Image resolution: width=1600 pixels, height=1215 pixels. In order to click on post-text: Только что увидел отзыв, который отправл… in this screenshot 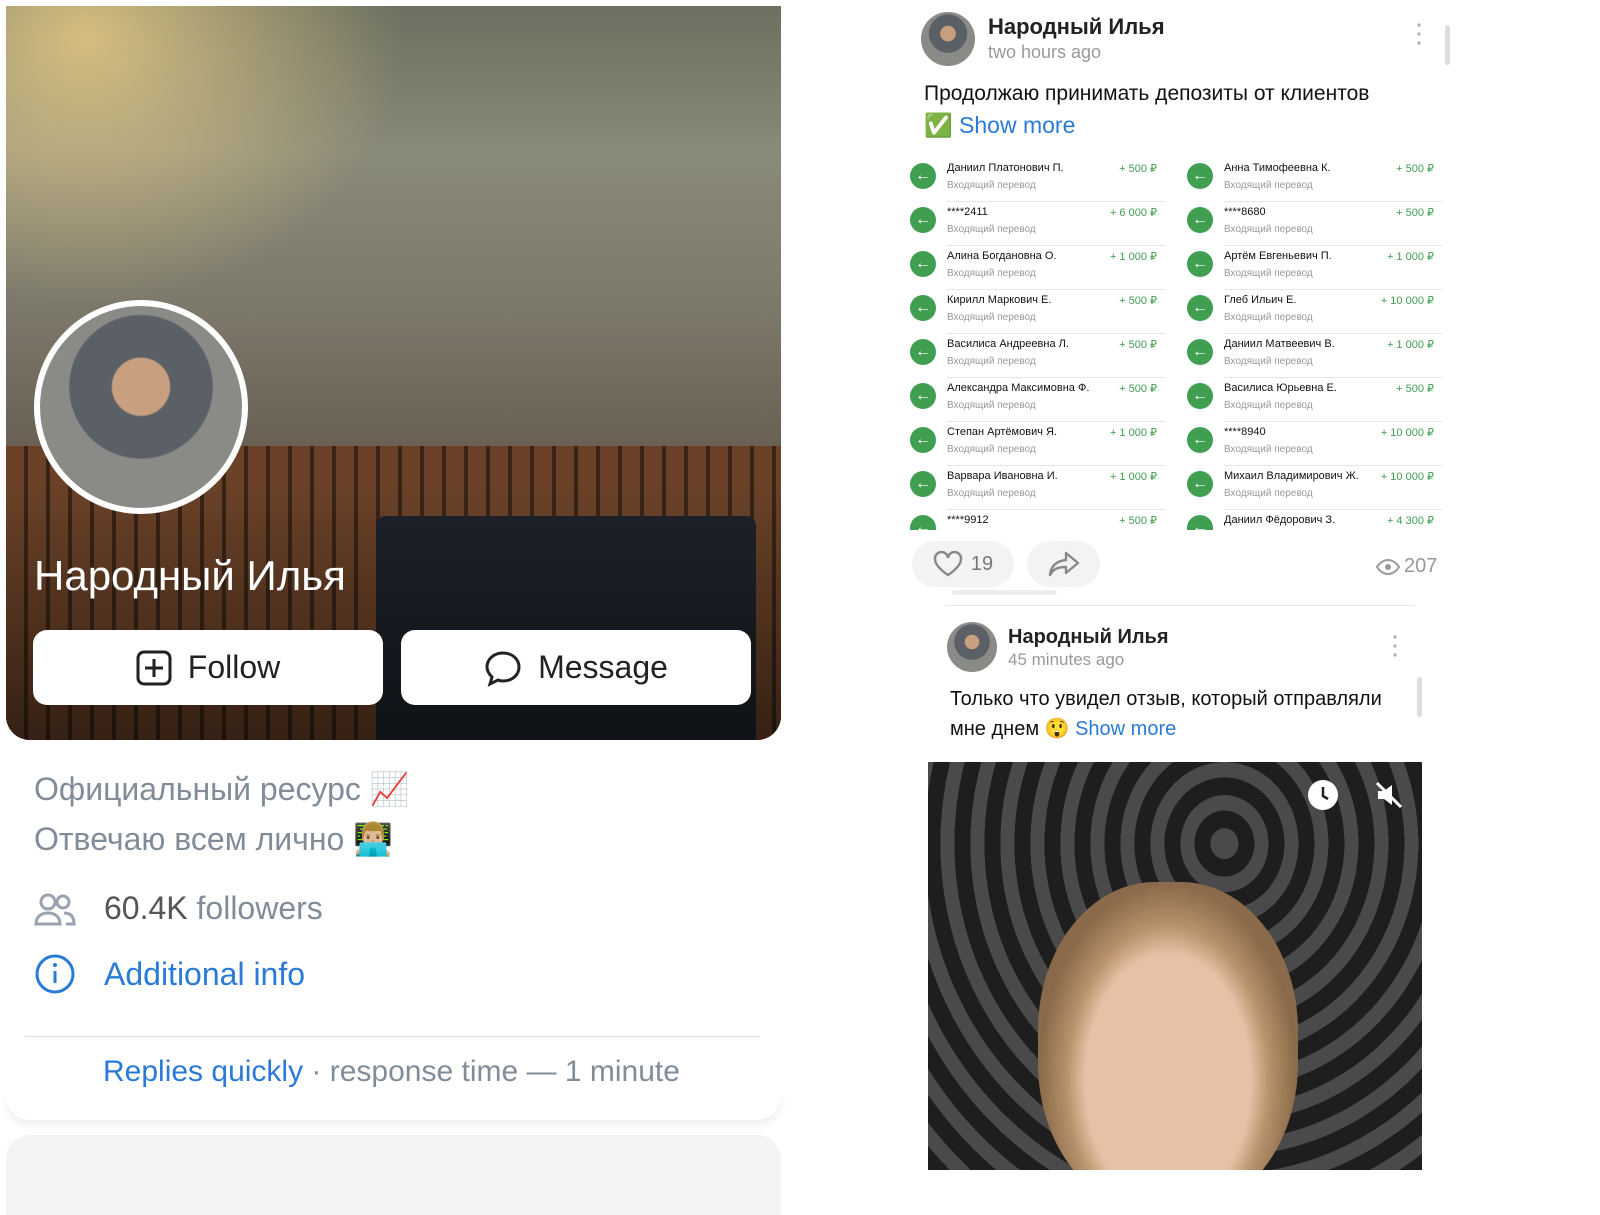, I will do `click(1180, 714)`.